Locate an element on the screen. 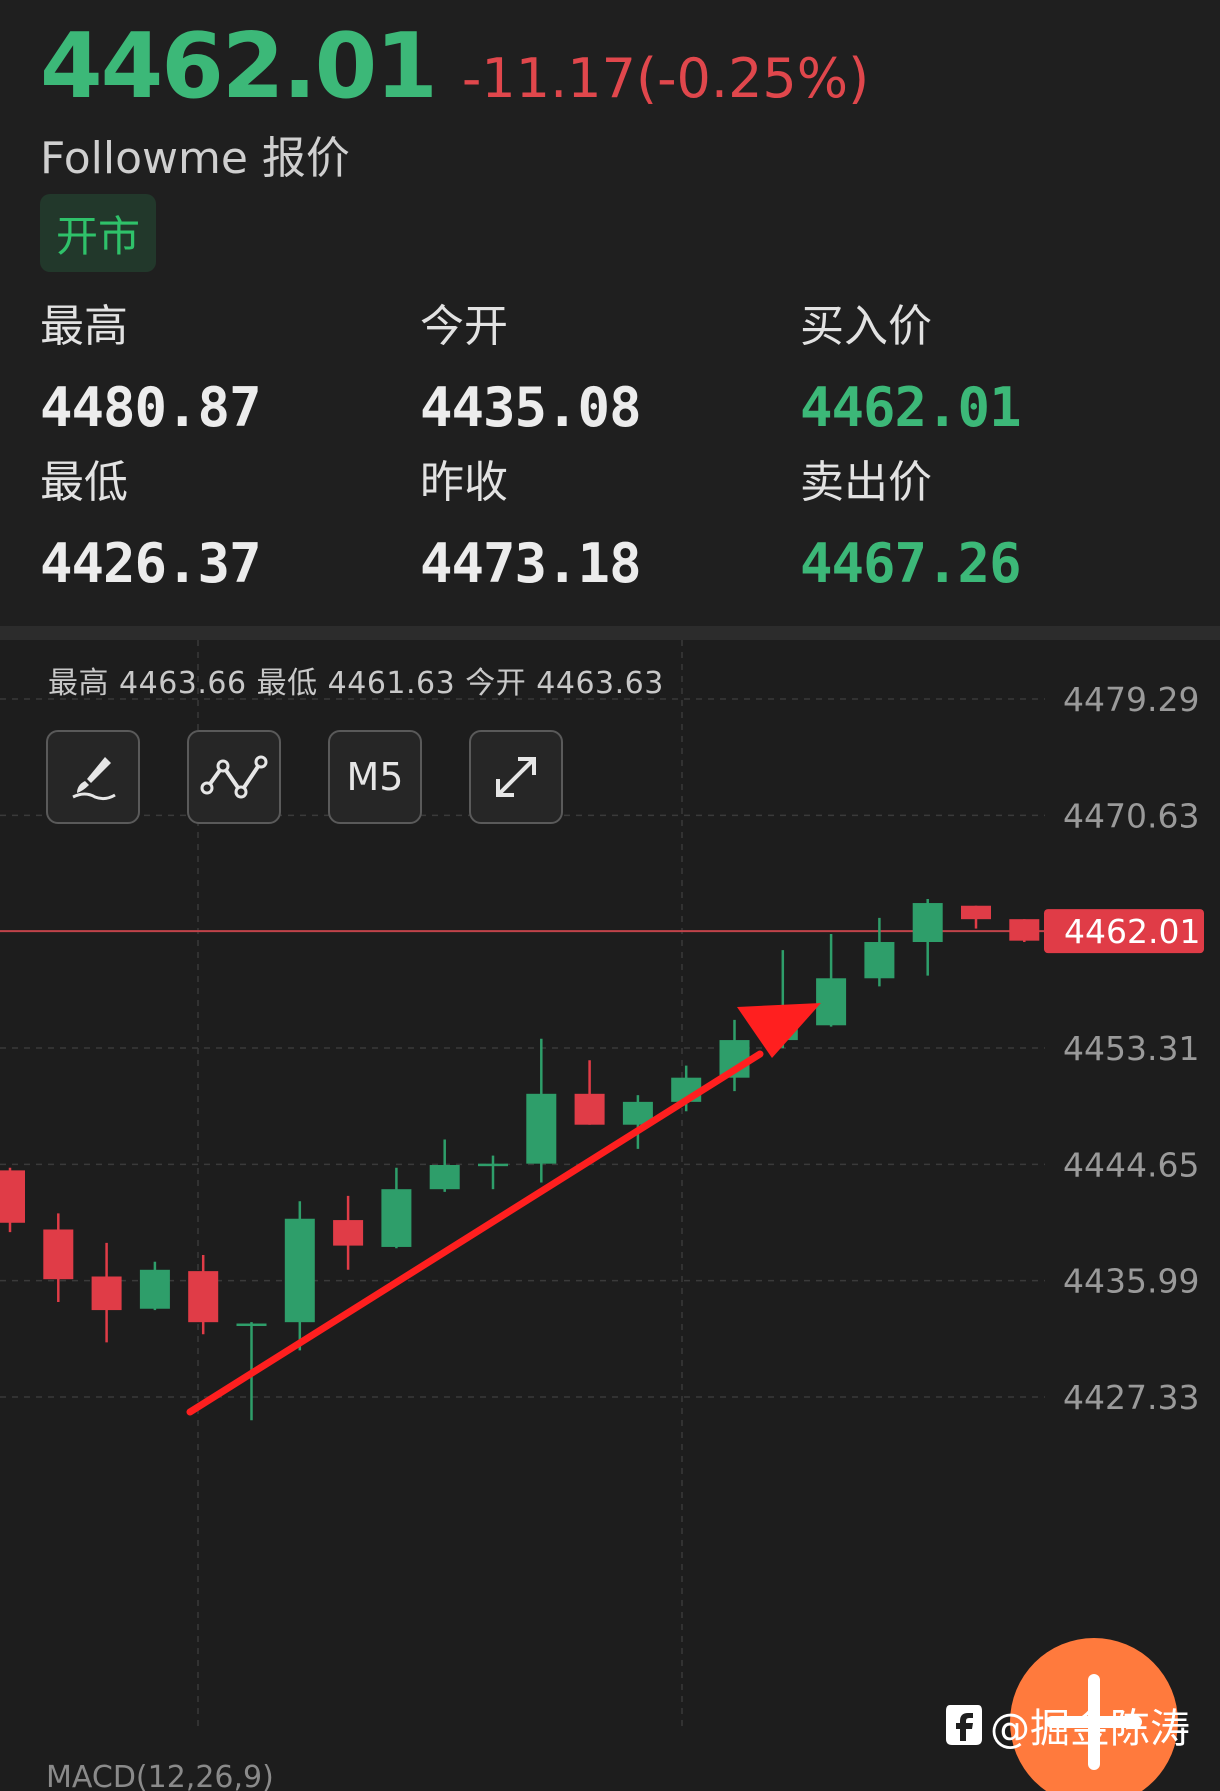 This screenshot has width=1220, height=1791. stat-value: 4435.08 is located at coordinates (531, 407).